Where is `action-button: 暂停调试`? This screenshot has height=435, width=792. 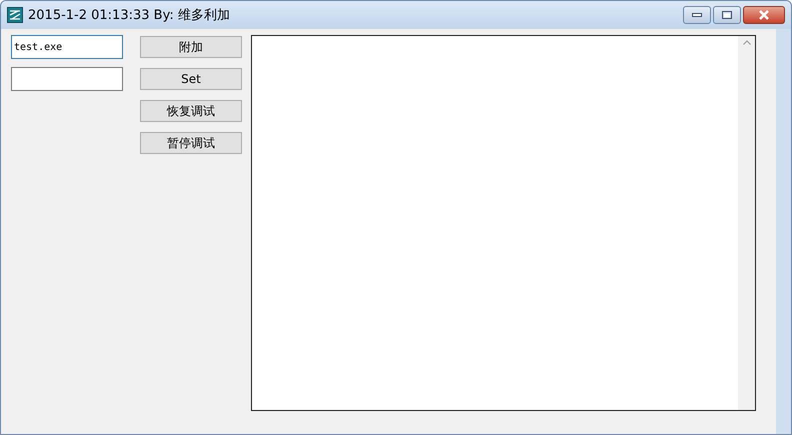 action-button: 暂停调试 is located at coordinates (191, 143).